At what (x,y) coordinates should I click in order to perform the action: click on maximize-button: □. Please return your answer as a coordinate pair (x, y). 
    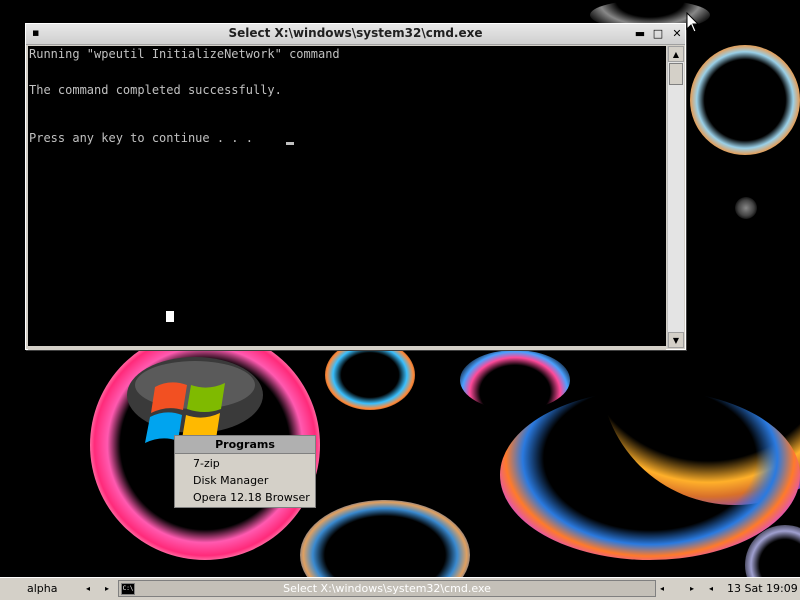
    Looking at the image, I should click on (658, 34).